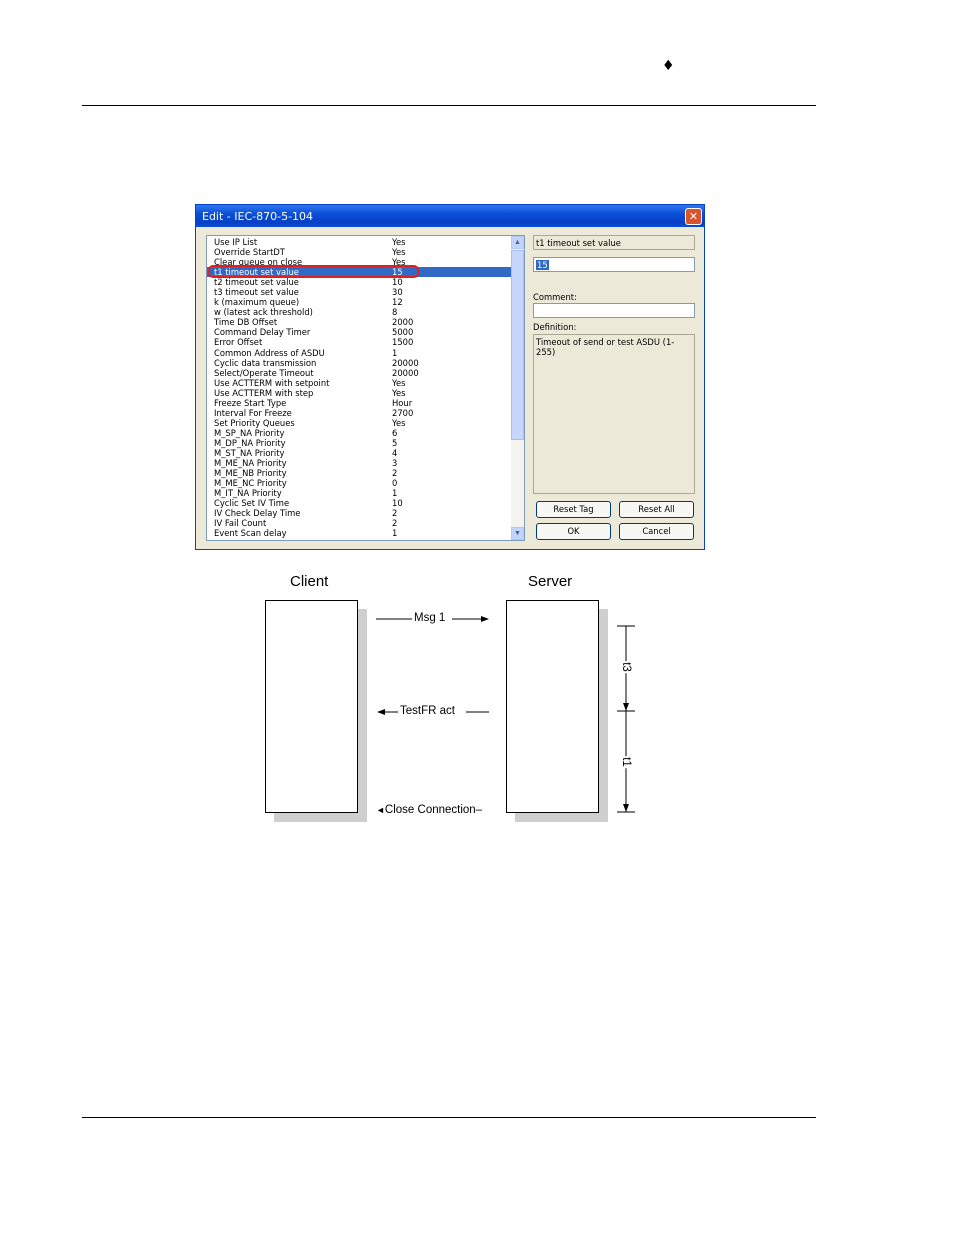 This screenshot has height=1235, width=954. I want to click on close-connection-label: ◄Close Connection–, so click(429, 810).